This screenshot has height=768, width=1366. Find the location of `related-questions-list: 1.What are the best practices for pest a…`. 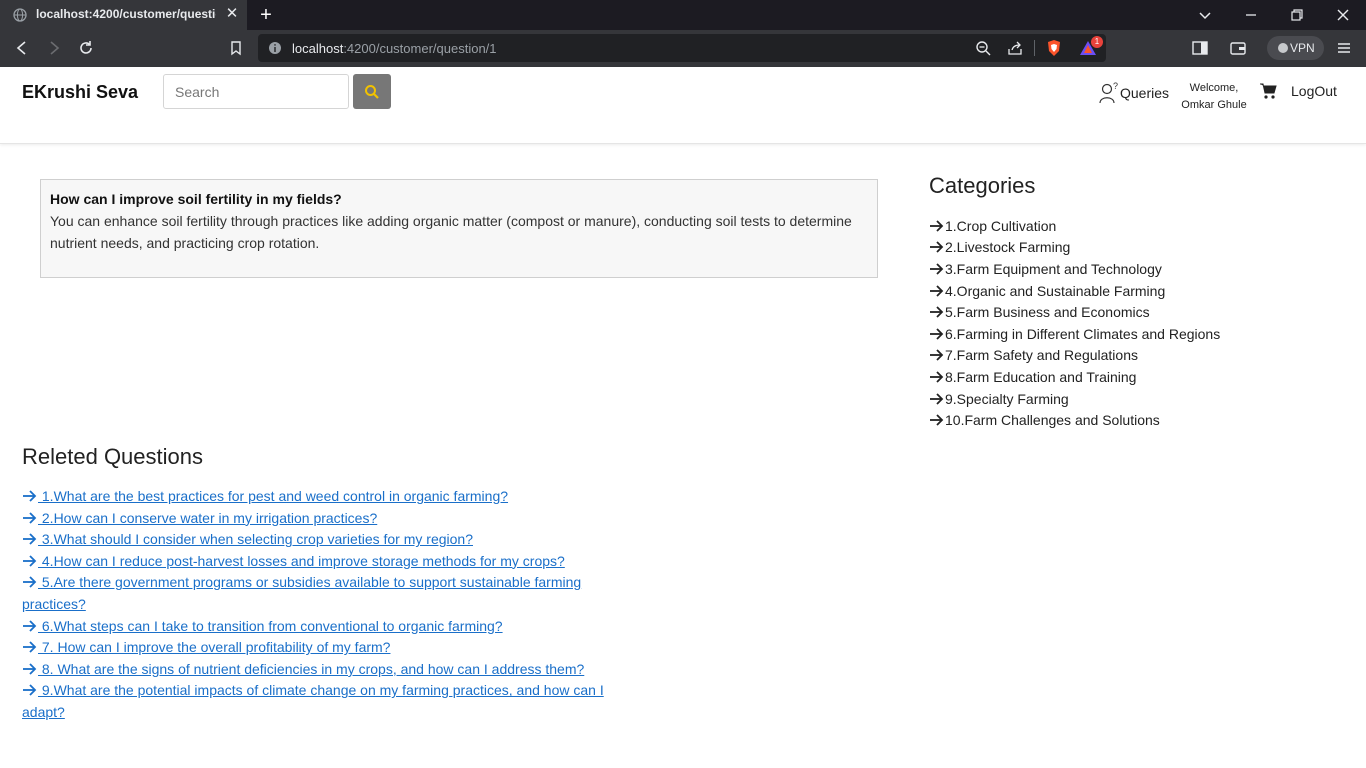

related-questions-list: 1.What are the best practices for pest a… is located at coordinates (317, 605).